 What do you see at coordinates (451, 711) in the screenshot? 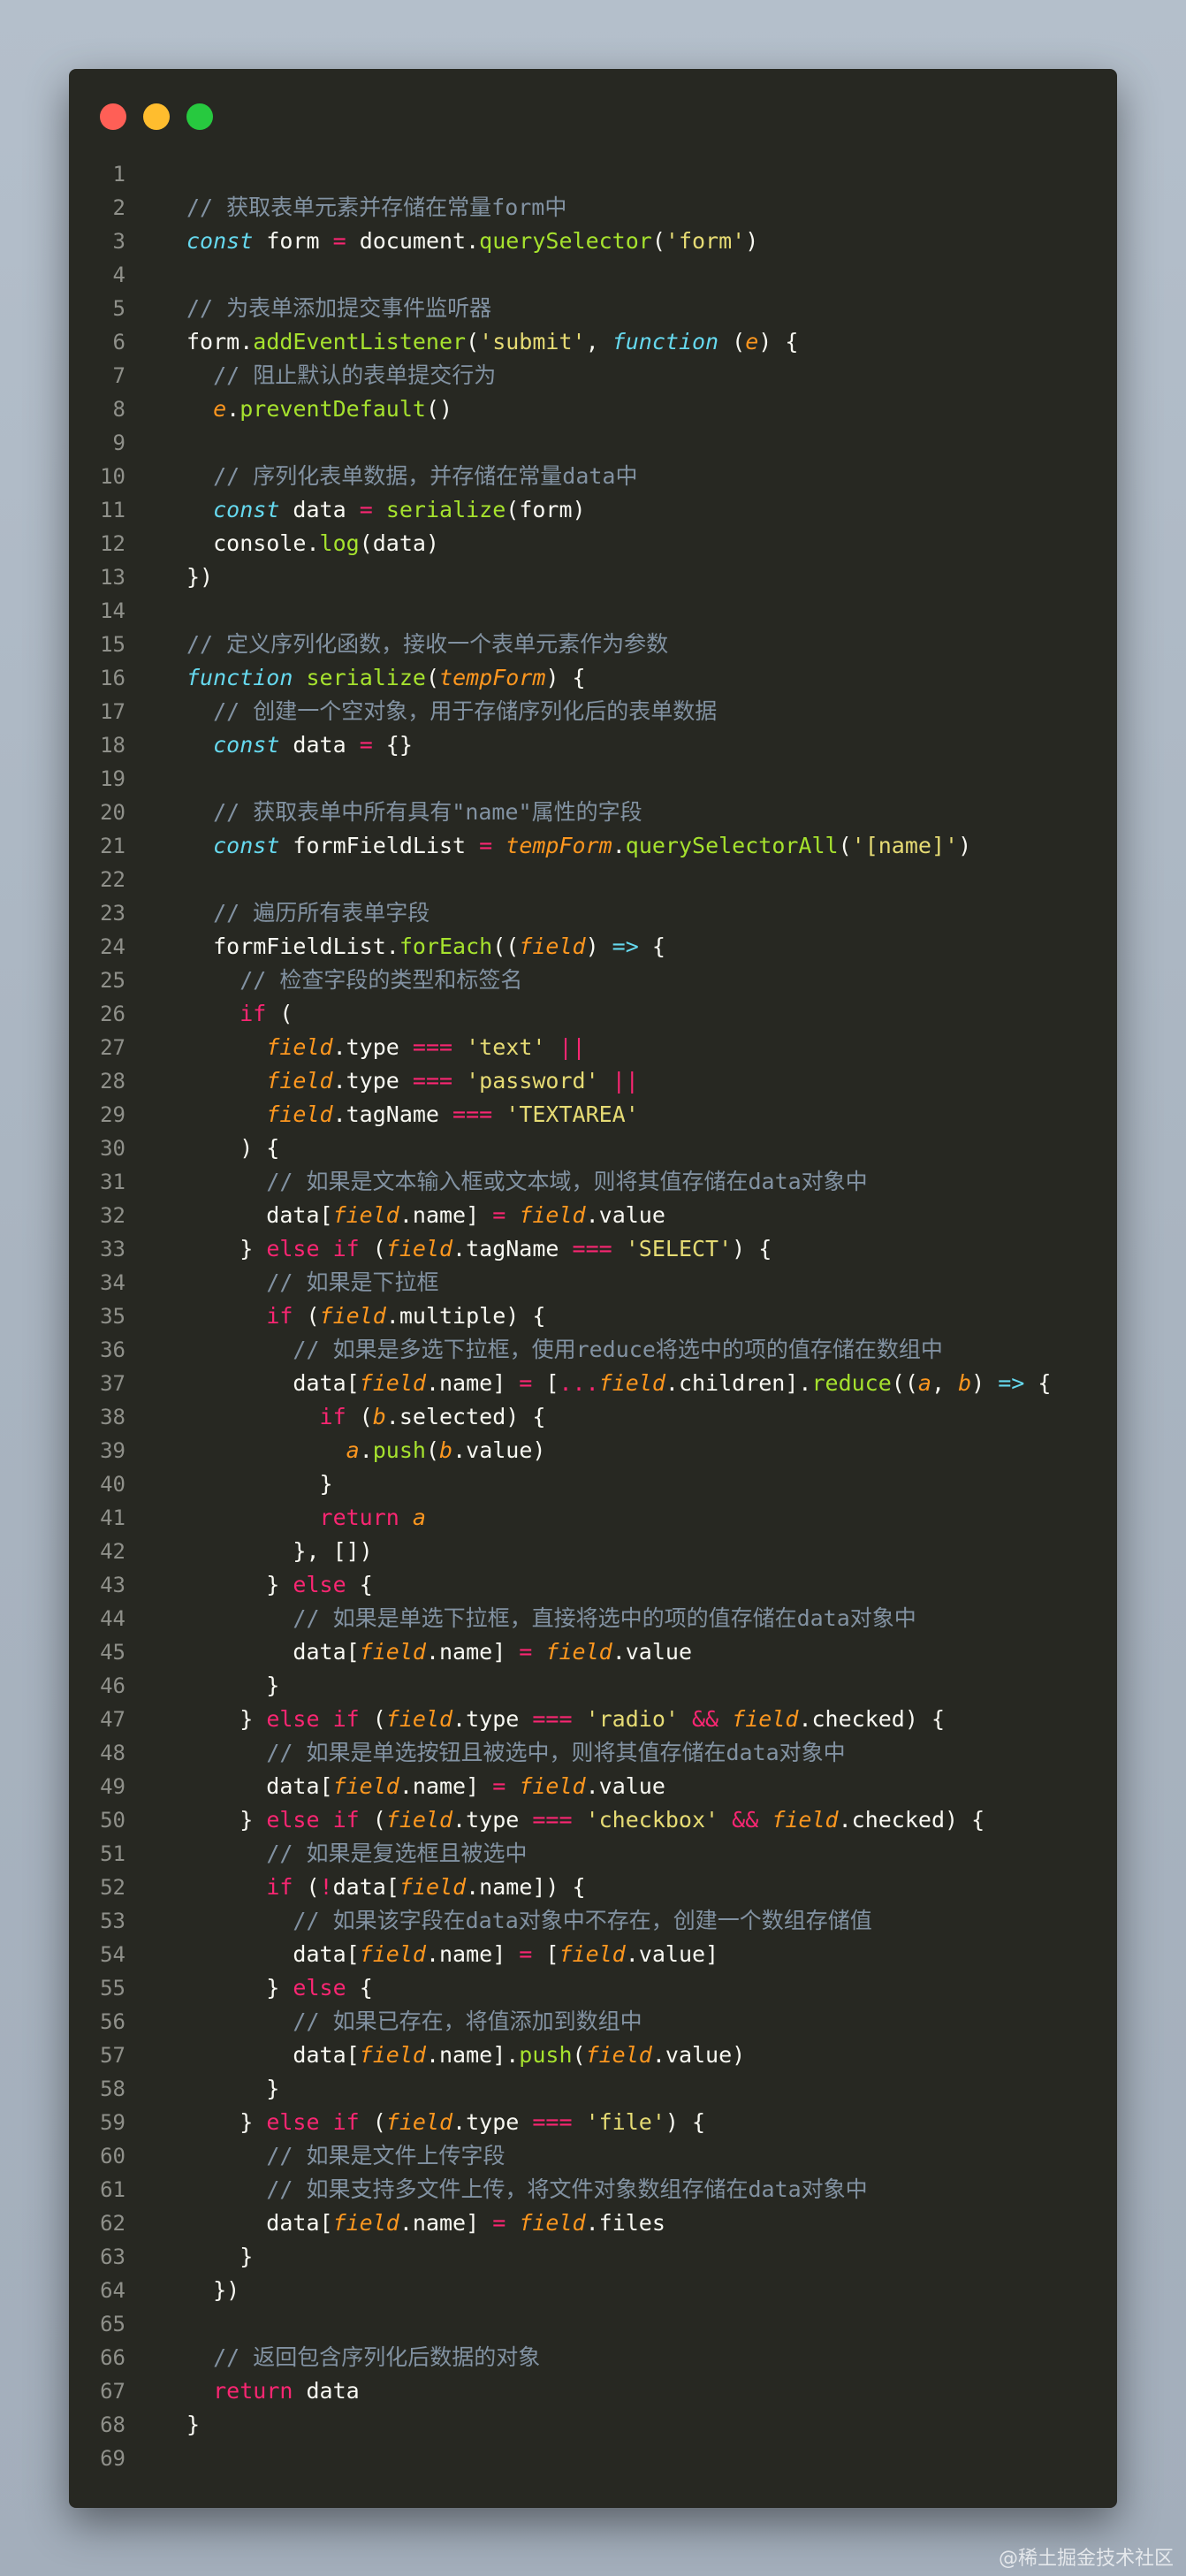
I see `line-source: // 创建一个空对象，用于存储序列化后的表单数据` at bounding box center [451, 711].